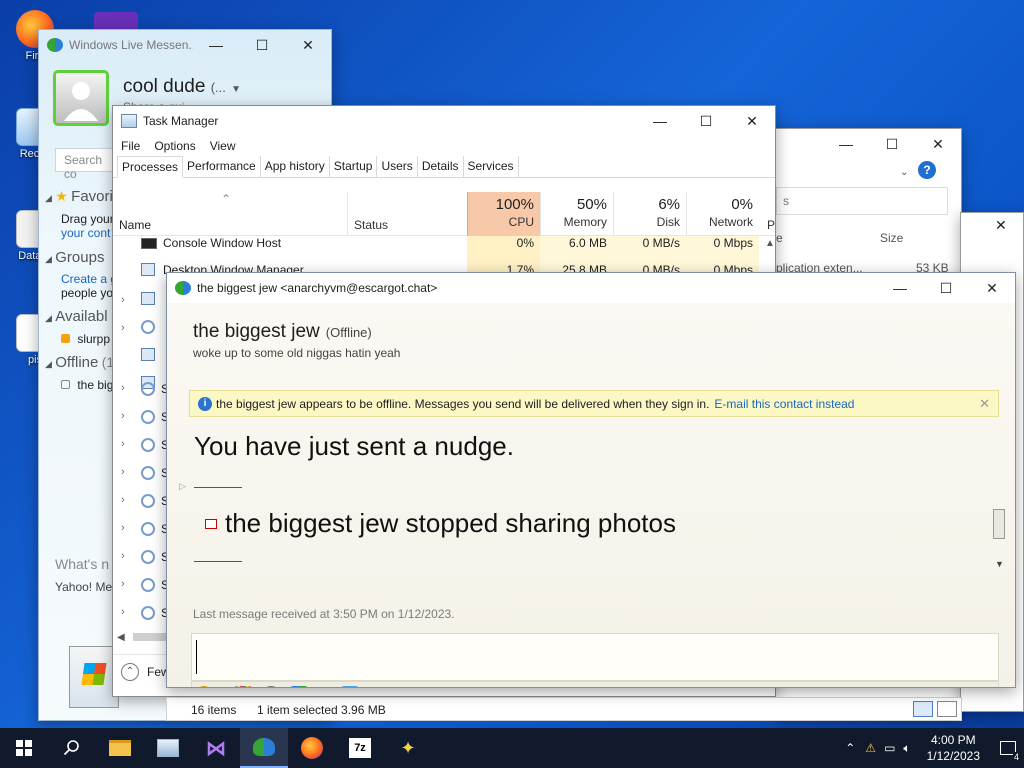 The image size is (1024, 768). Describe the element at coordinates (850, 748) in the screenshot. I see `chevron-up-icon: ⌃` at that location.